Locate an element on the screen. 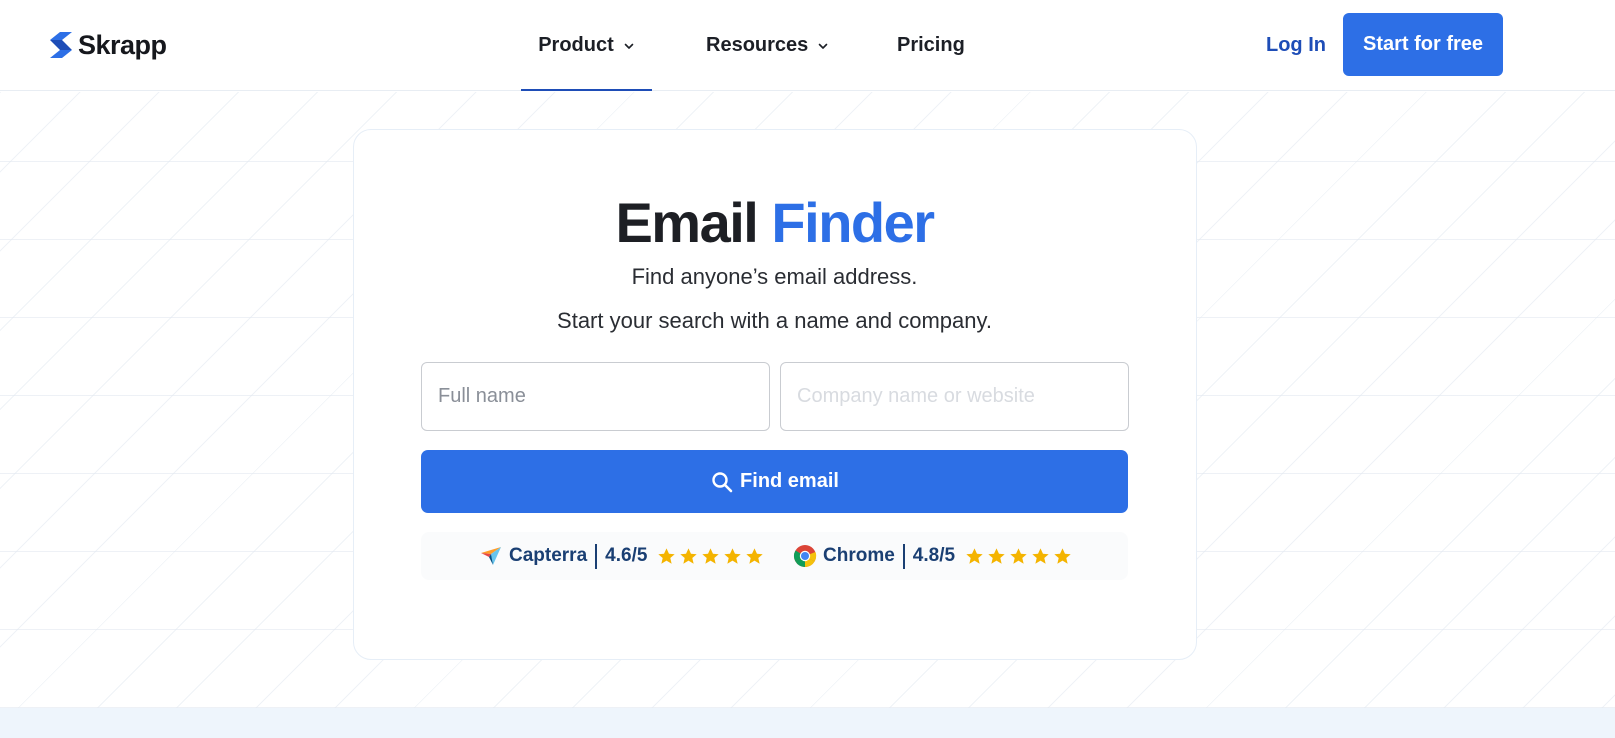 The image size is (1615, 738). nav-pricing: Pricing is located at coordinates (931, 45).